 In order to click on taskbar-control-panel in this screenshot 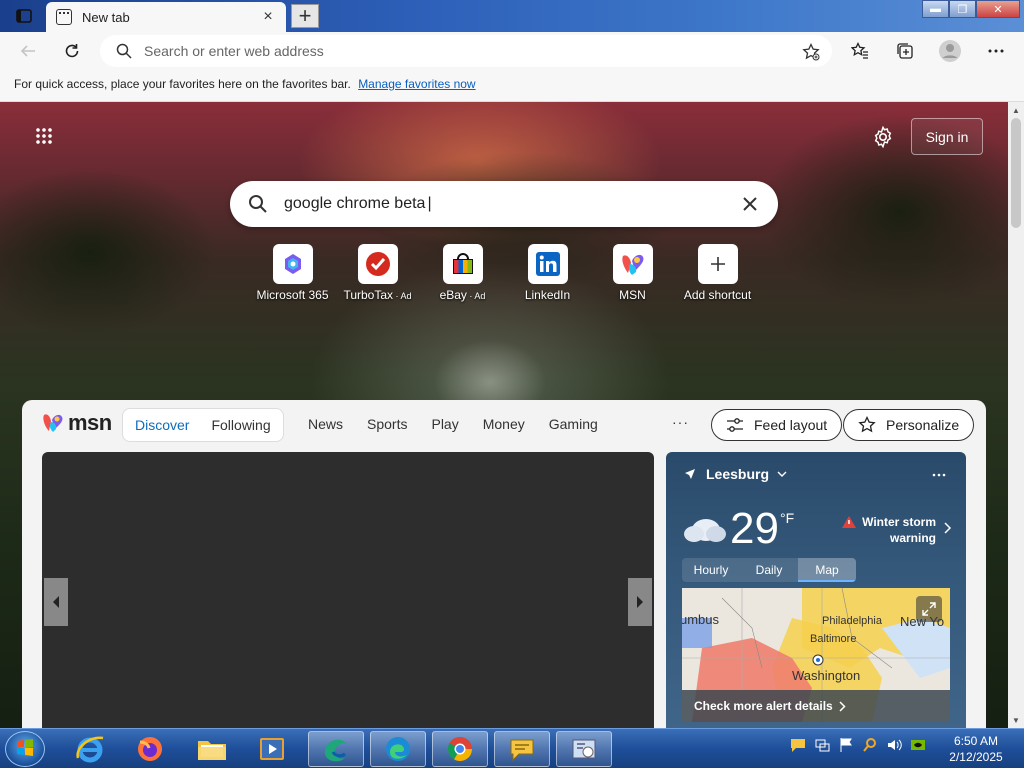, I will do `click(584, 749)`.